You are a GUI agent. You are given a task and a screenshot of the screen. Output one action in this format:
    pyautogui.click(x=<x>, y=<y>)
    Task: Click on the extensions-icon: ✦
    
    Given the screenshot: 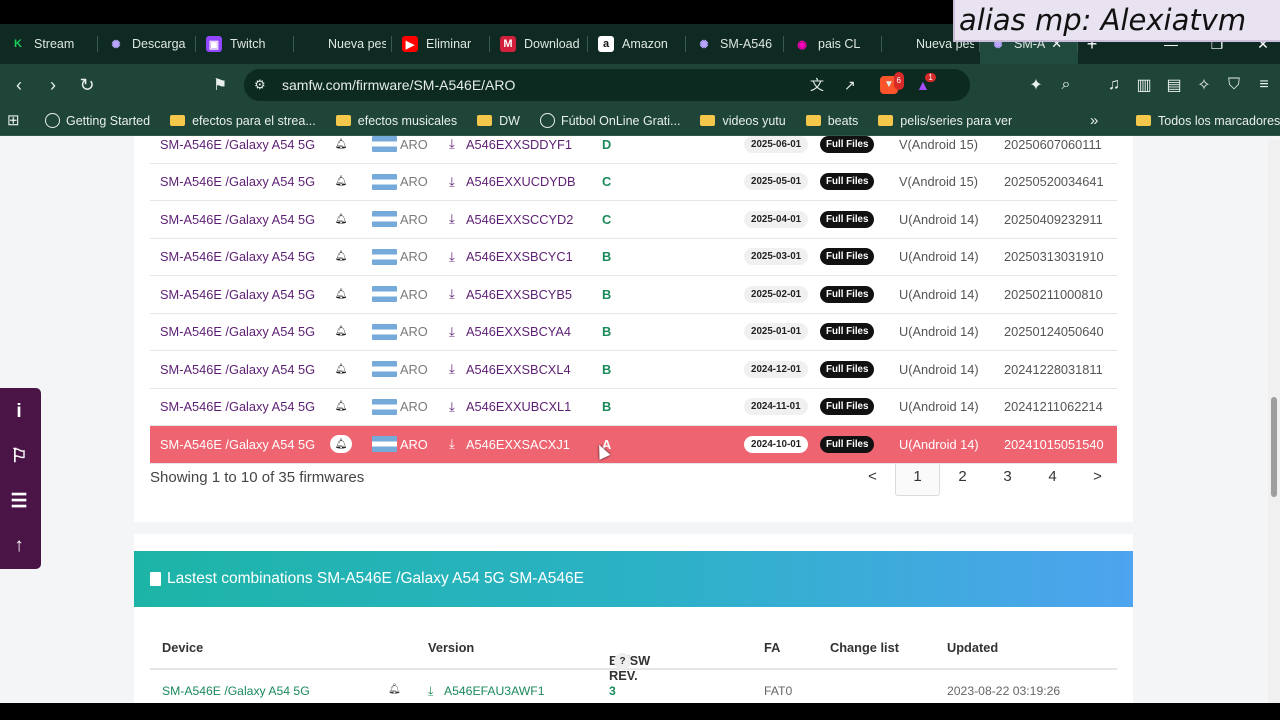 What is the action you would take?
    pyautogui.click(x=1036, y=85)
    